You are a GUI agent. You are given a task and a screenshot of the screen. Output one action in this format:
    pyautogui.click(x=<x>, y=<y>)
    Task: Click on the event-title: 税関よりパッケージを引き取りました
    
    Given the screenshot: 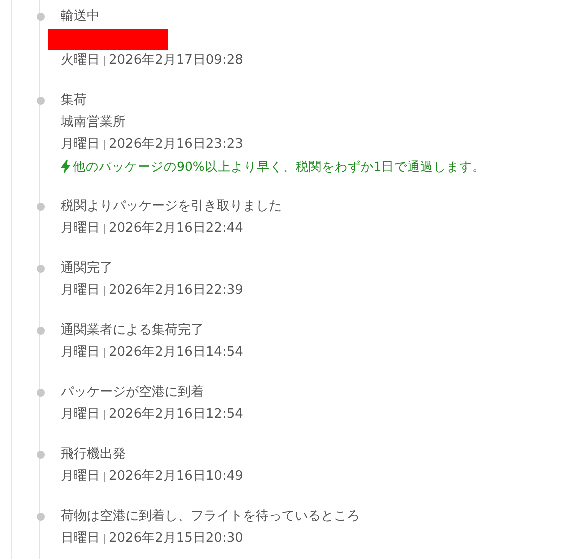 What is the action you would take?
    pyautogui.click(x=172, y=207)
    